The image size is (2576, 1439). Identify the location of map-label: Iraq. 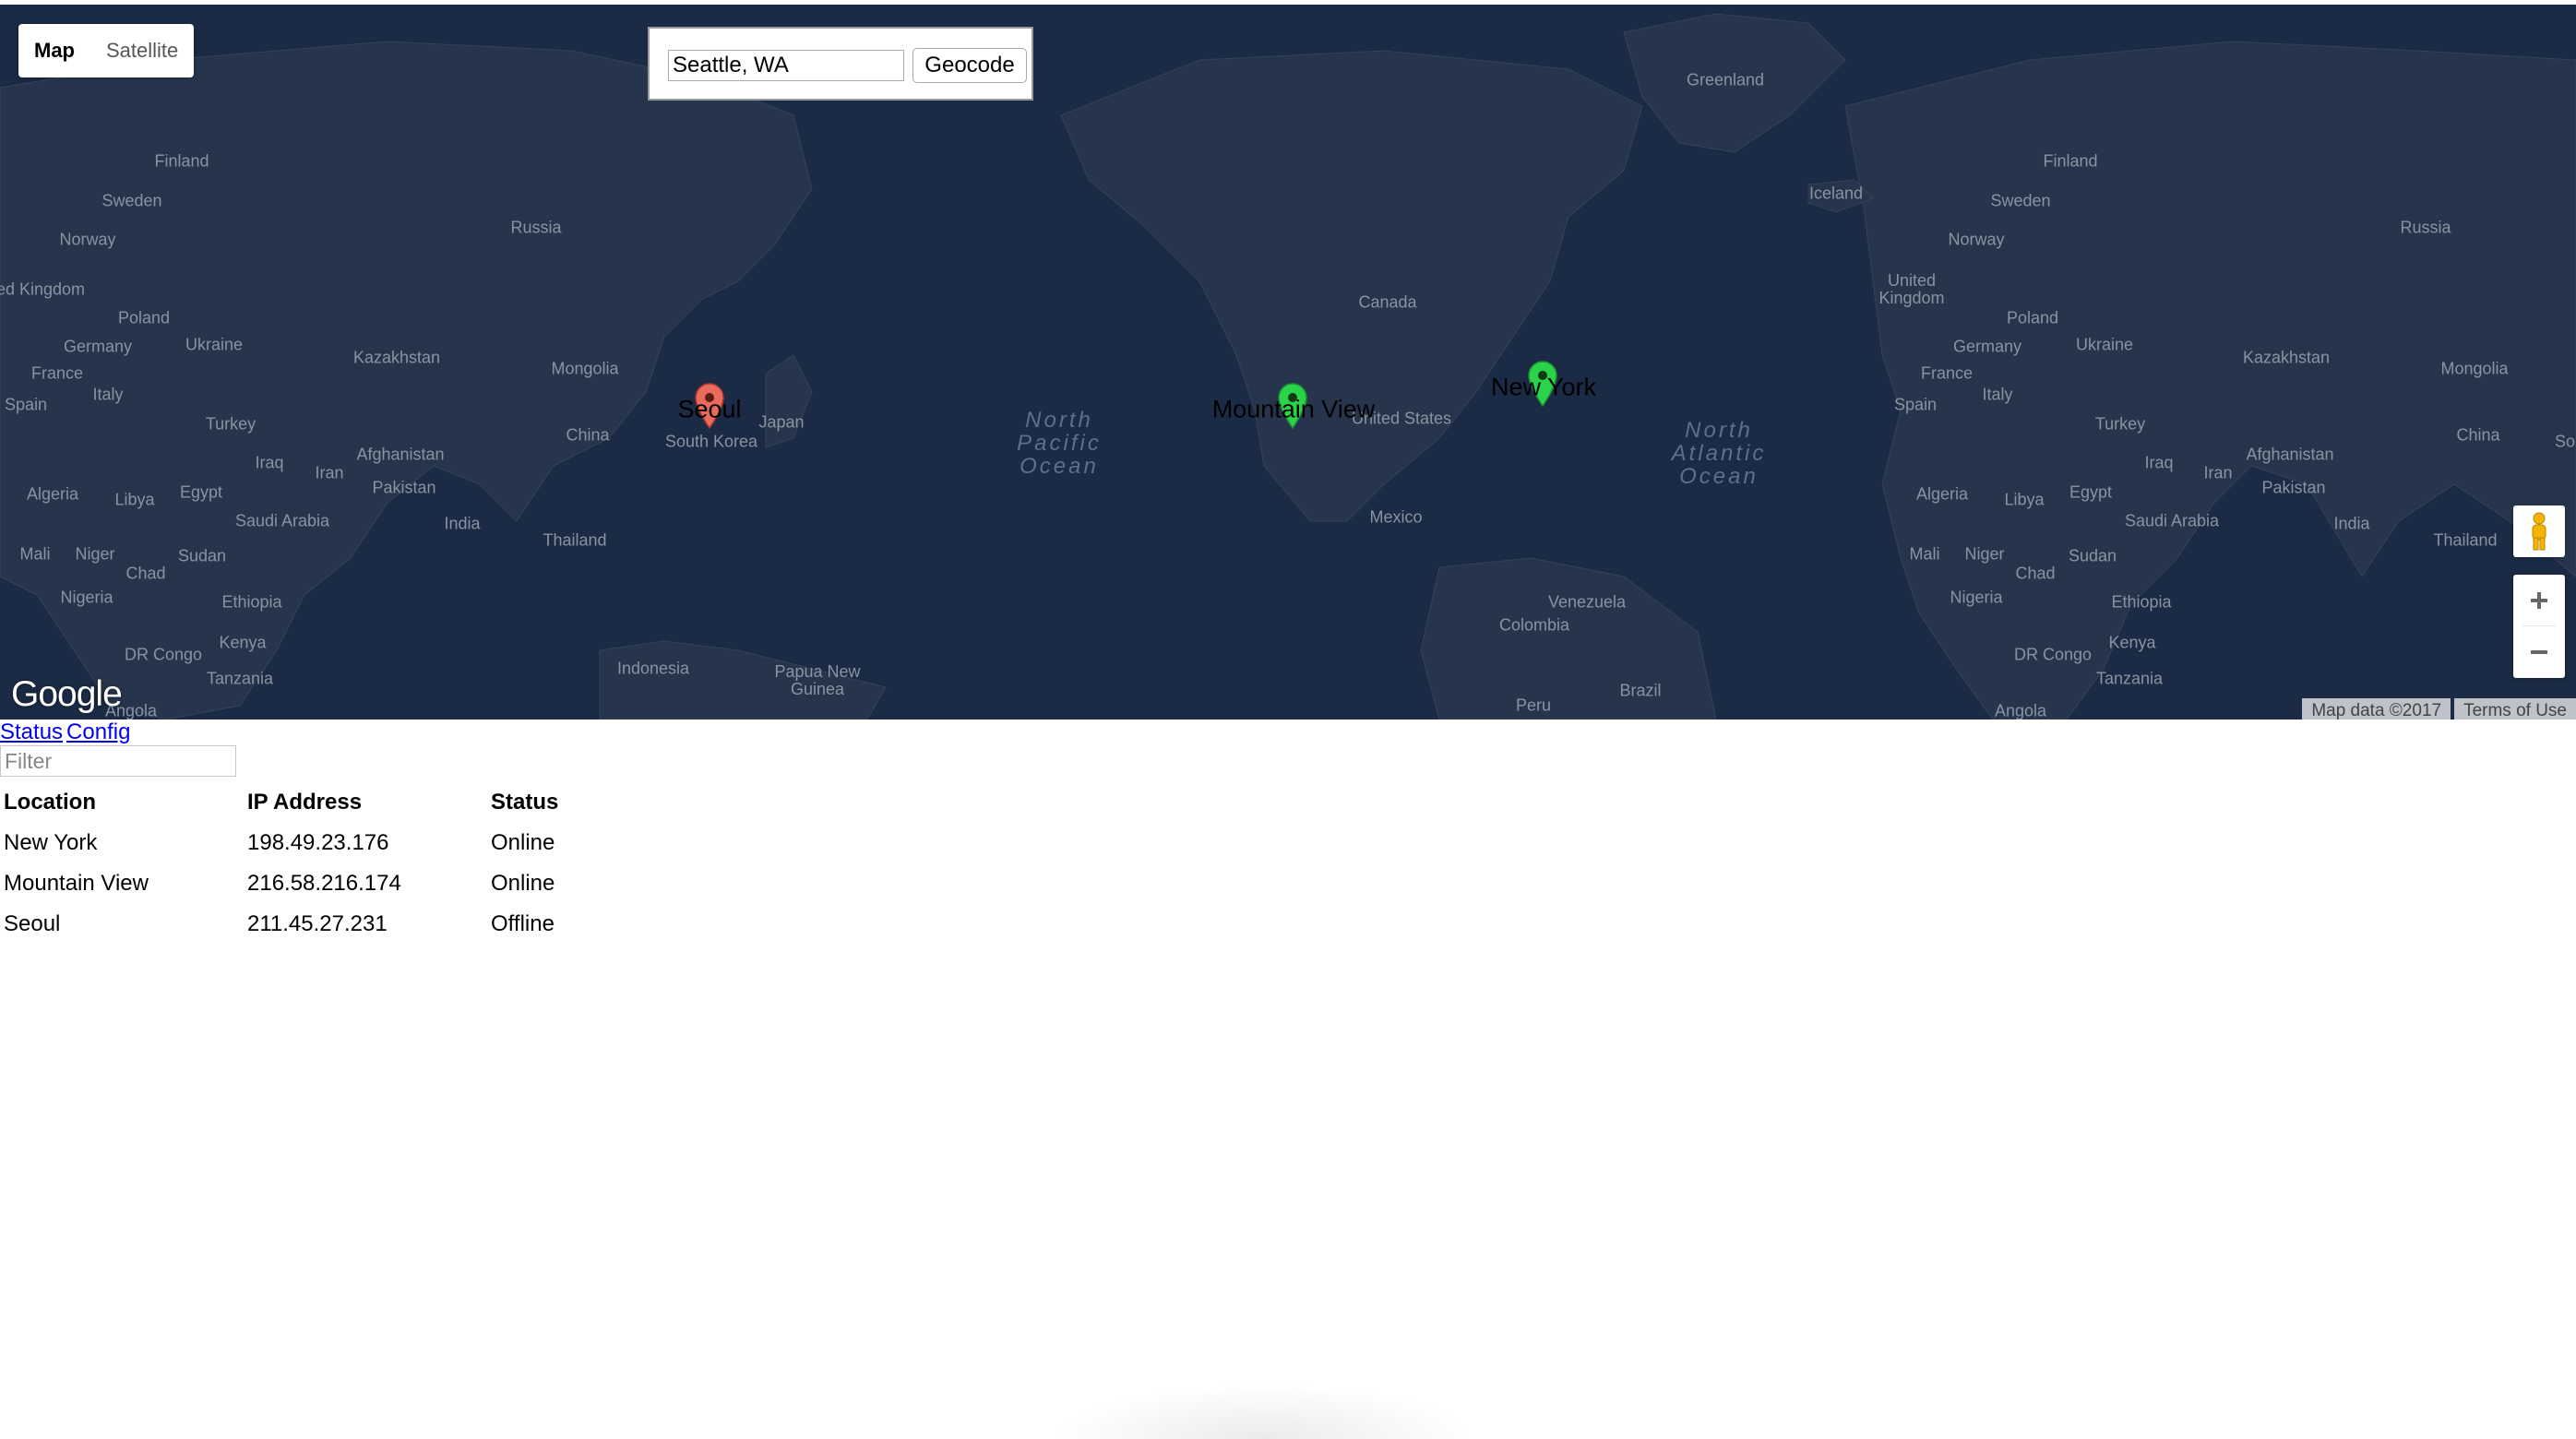
(269, 462).